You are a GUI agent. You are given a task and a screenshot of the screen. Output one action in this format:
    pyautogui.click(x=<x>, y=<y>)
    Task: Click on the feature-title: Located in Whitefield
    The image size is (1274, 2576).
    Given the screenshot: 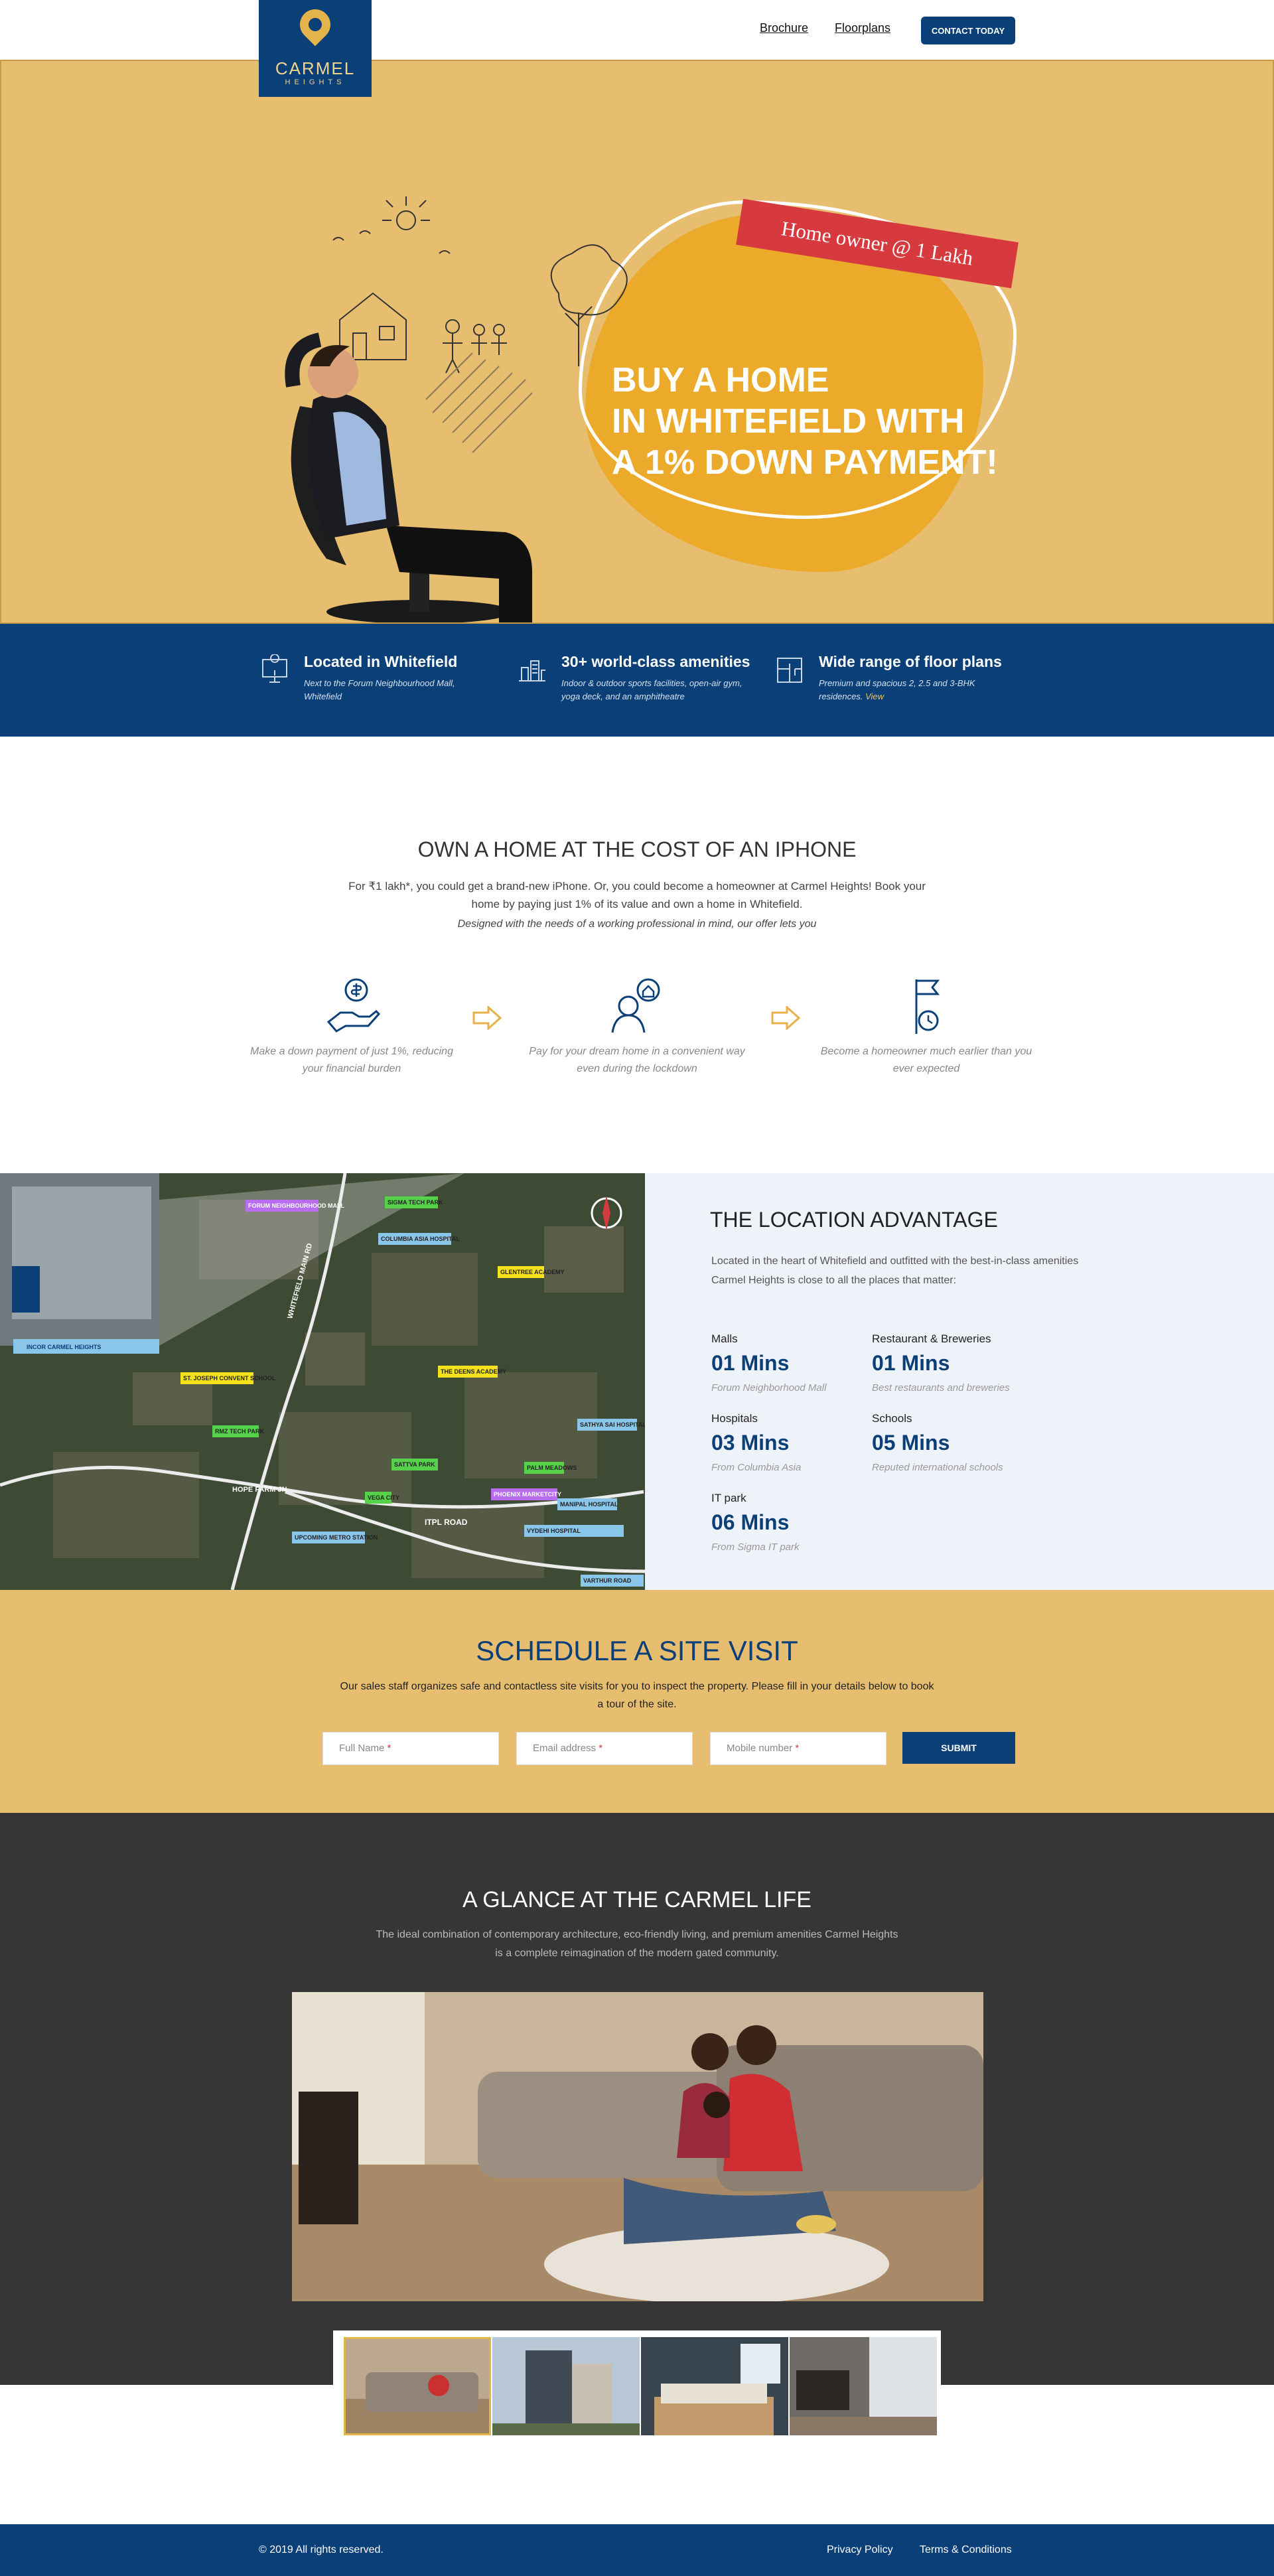 What is the action you would take?
    pyautogui.click(x=381, y=662)
    